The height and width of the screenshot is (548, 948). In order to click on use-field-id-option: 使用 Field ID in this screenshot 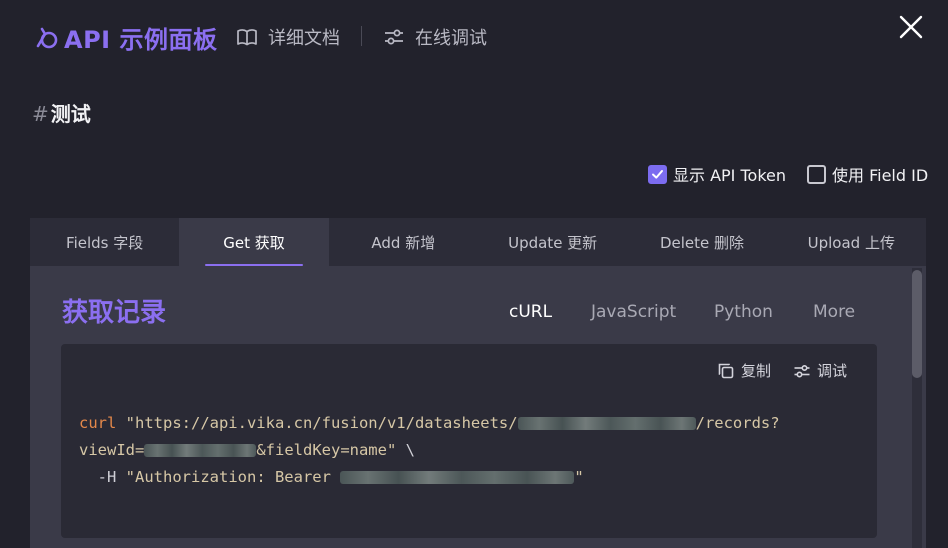, I will do `click(867, 174)`.